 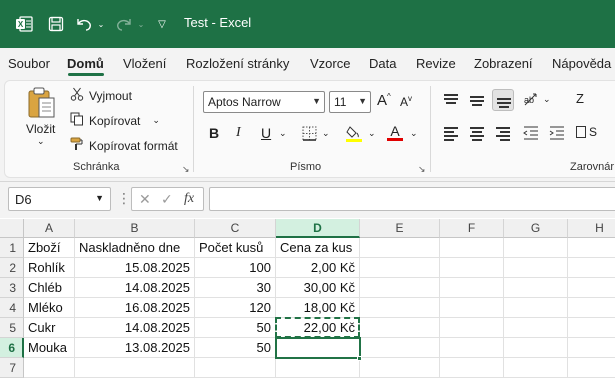 I want to click on column-header: C, so click(x=235, y=228).